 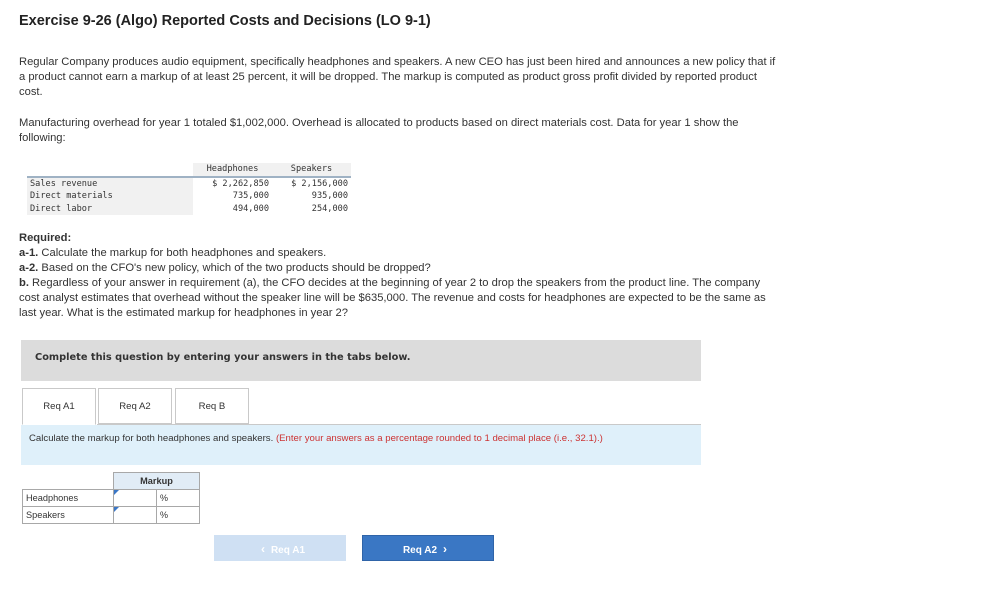 I want to click on answer-label-headphones: Headphones, so click(x=68, y=498).